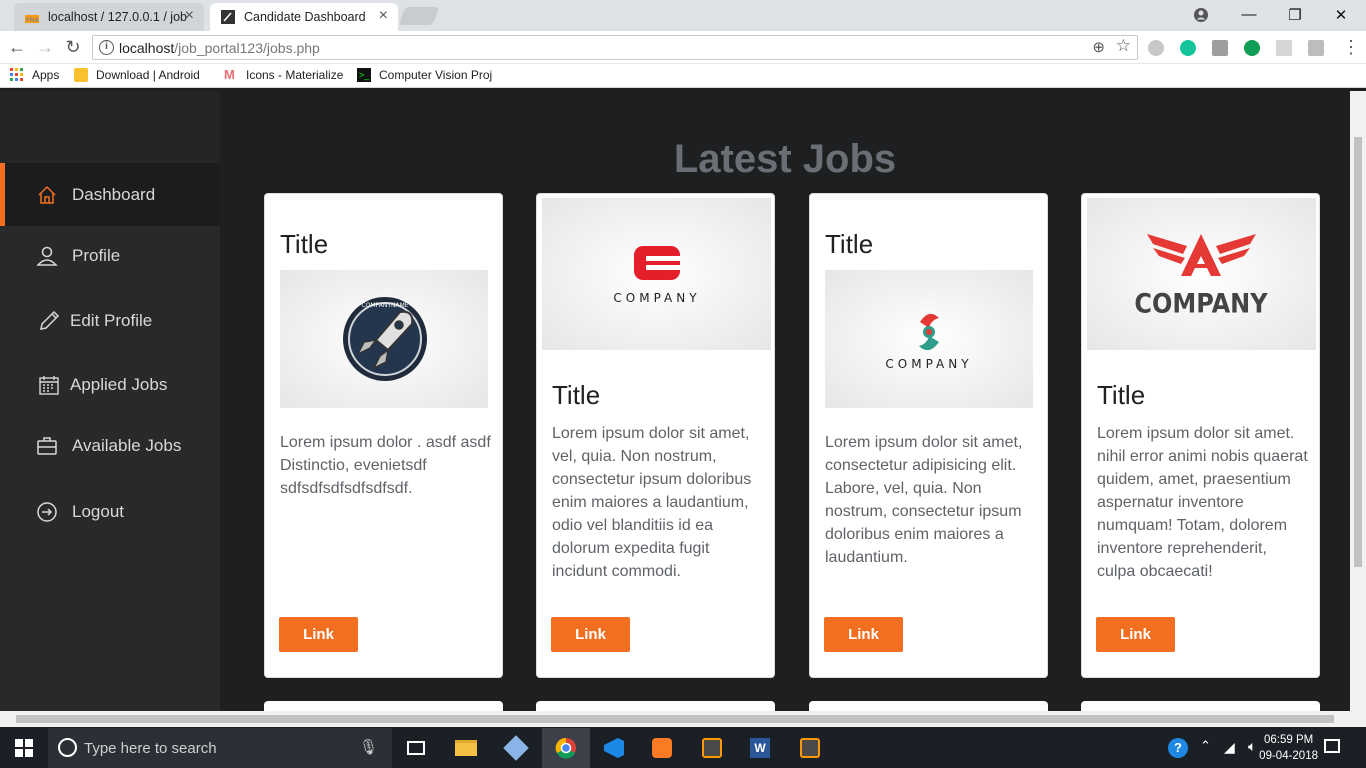 This screenshot has height=768, width=1366. I want to click on bookmark-download-android: Download | Android, so click(142, 75).